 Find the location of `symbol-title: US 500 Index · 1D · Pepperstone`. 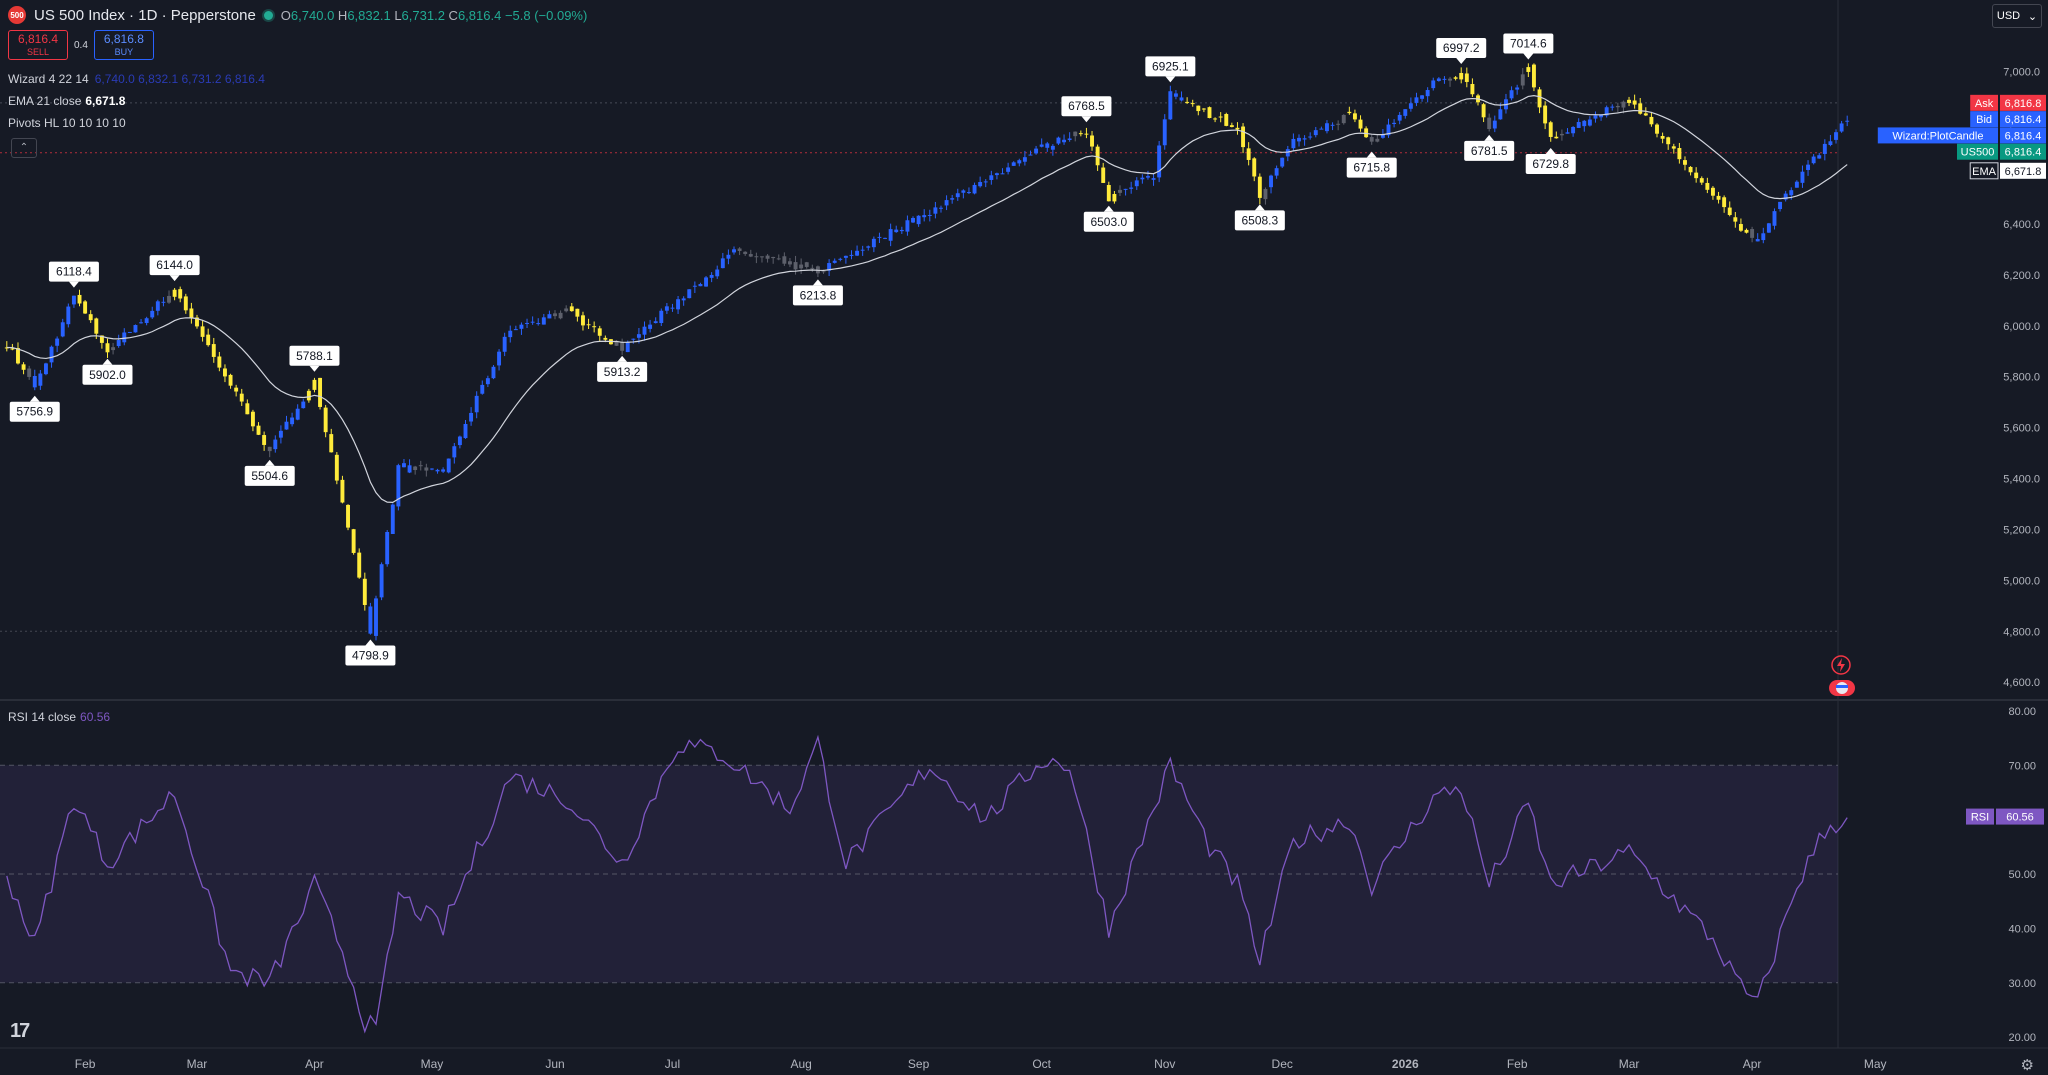

symbol-title: US 500 Index · 1D · Pepperstone is located at coordinates (145, 15).